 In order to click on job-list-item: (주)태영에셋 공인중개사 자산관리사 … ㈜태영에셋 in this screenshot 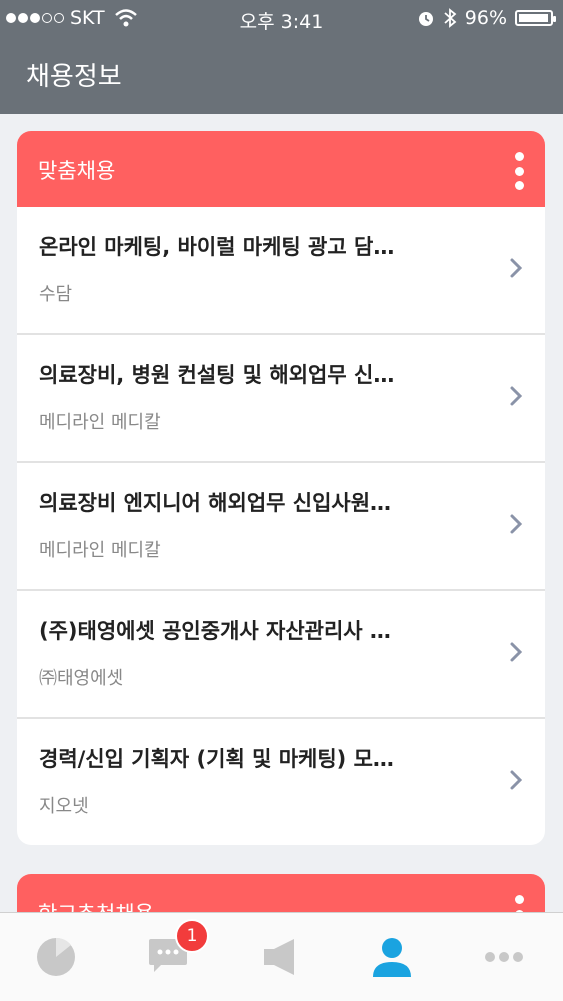, I will do `click(281, 655)`.